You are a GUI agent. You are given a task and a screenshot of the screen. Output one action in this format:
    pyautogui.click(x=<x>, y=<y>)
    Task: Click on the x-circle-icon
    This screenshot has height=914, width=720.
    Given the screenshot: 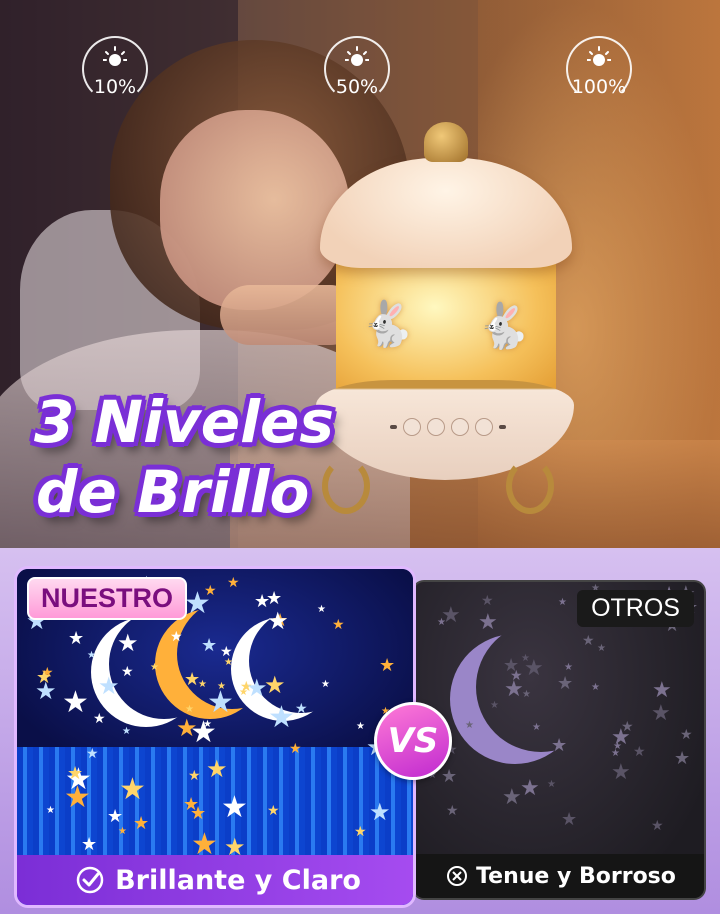 What is the action you would take?
    pyautogui.click(x=457, y=876)
    